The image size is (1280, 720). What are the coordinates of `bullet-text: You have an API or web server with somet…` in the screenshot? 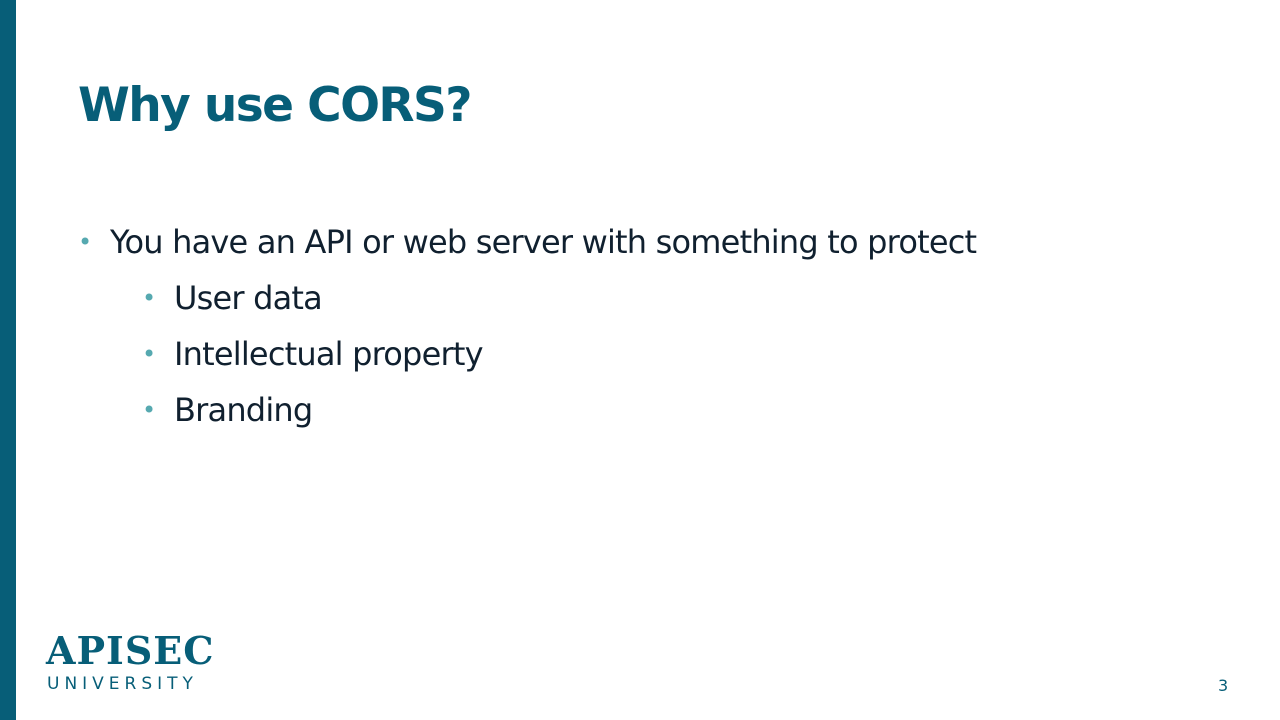 It's located at (543, 242).